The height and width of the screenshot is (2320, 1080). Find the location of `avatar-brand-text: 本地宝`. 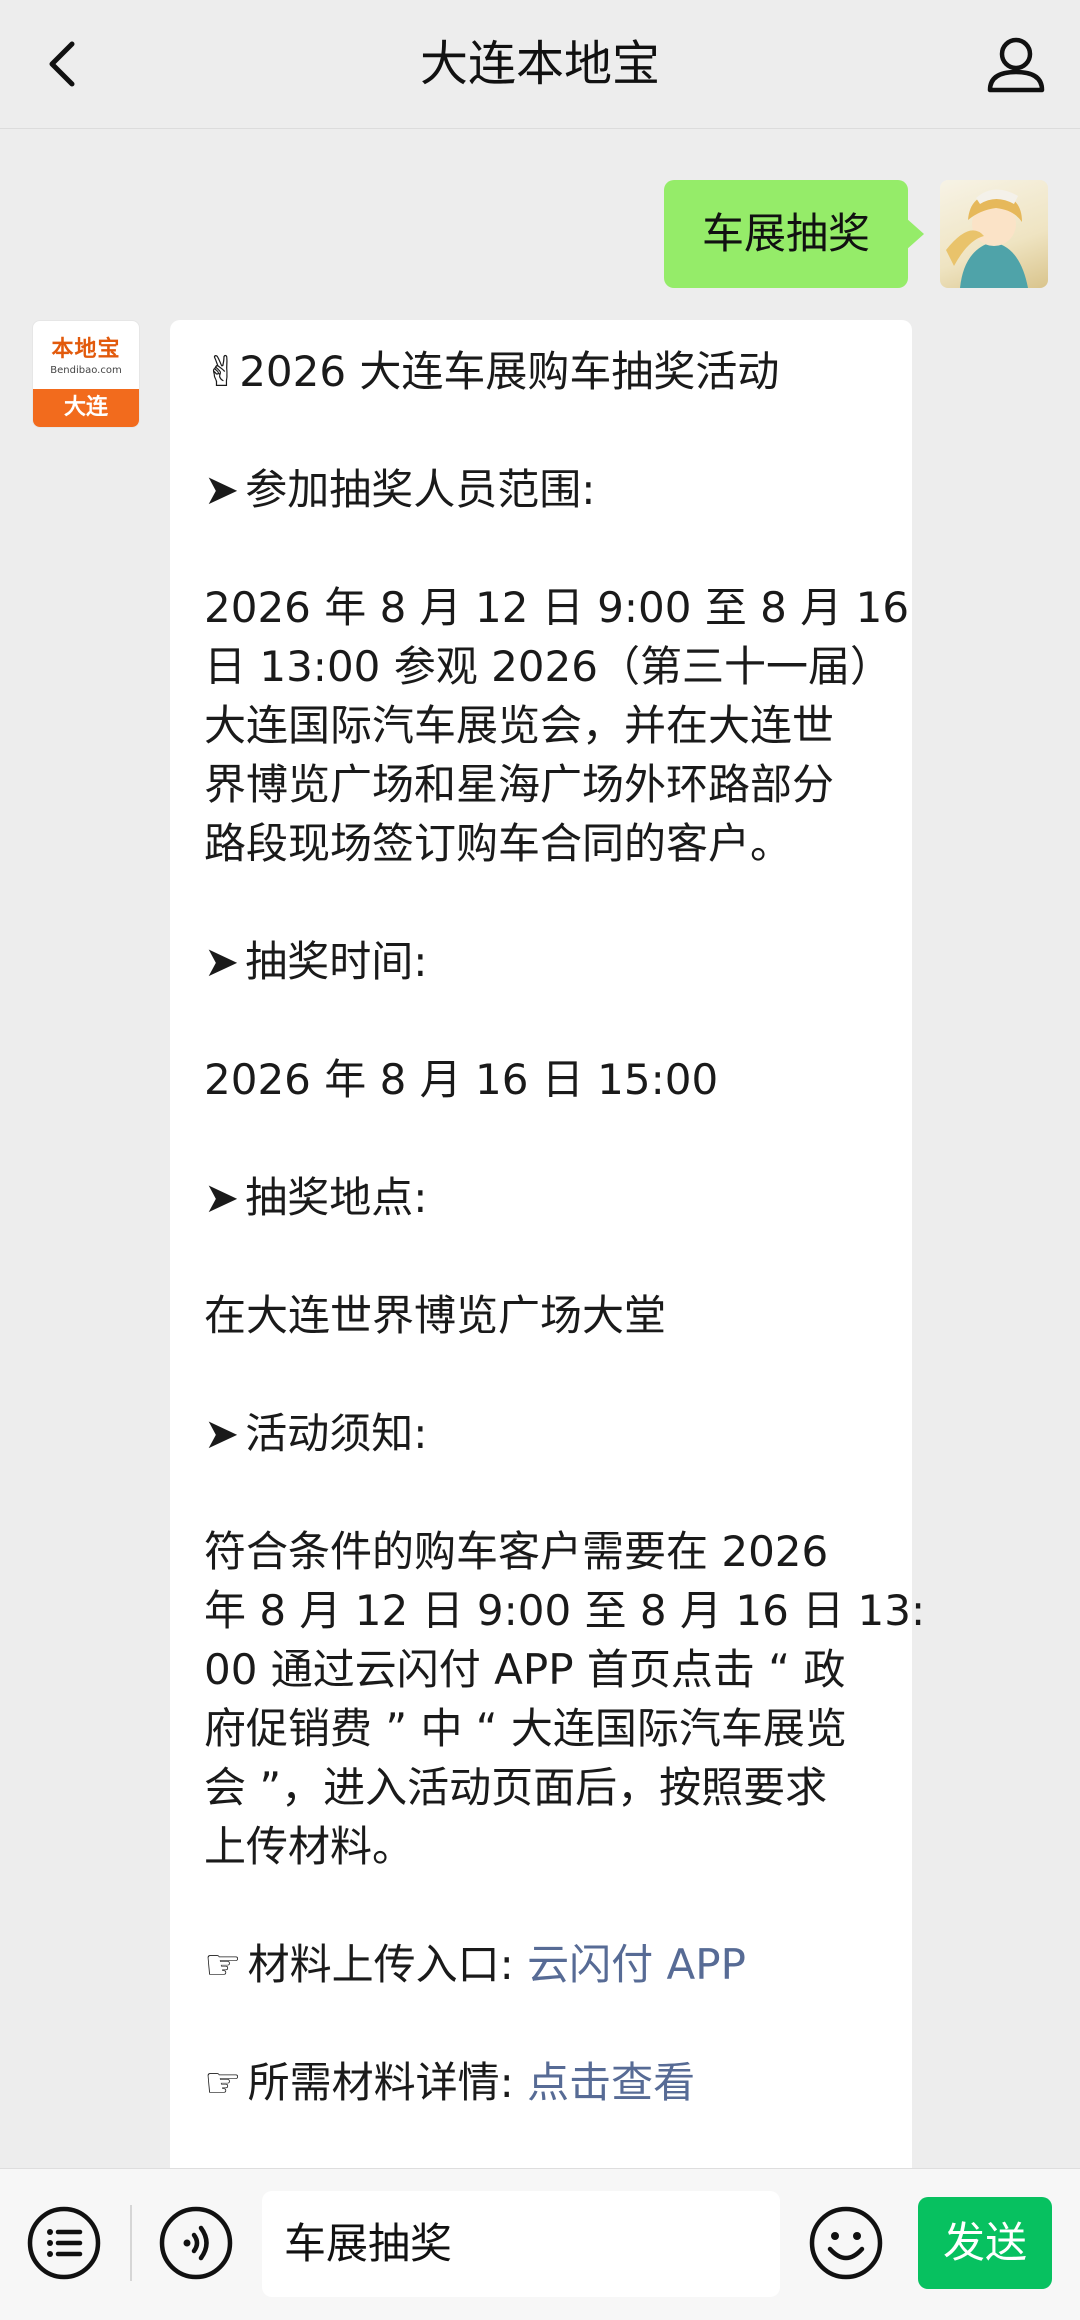

avatar-brand-text: 本地宝 is located at coordinates (86, 349).